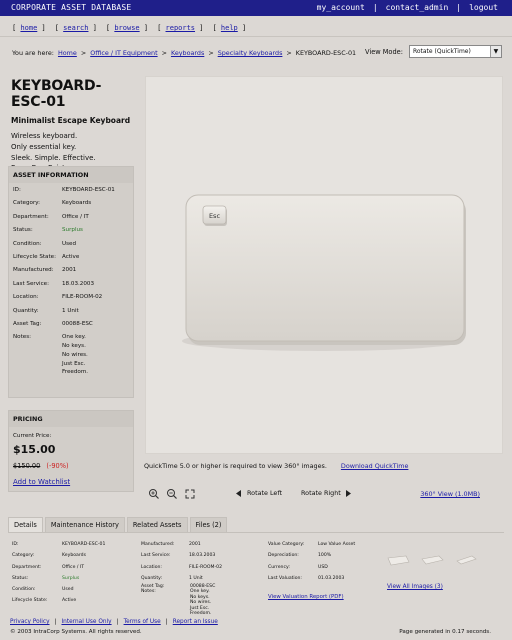  What do you see at coordinates (341, 7) in the screenshot?
I see `my-account-link: my_account` at bounding box center [341, 7].